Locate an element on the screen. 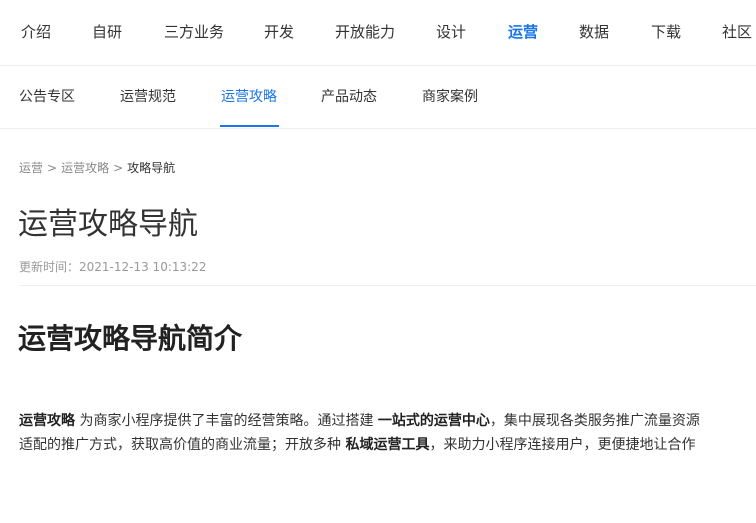  section-heading: 运营攻略导航简介 is located at coordinates (130, 338).